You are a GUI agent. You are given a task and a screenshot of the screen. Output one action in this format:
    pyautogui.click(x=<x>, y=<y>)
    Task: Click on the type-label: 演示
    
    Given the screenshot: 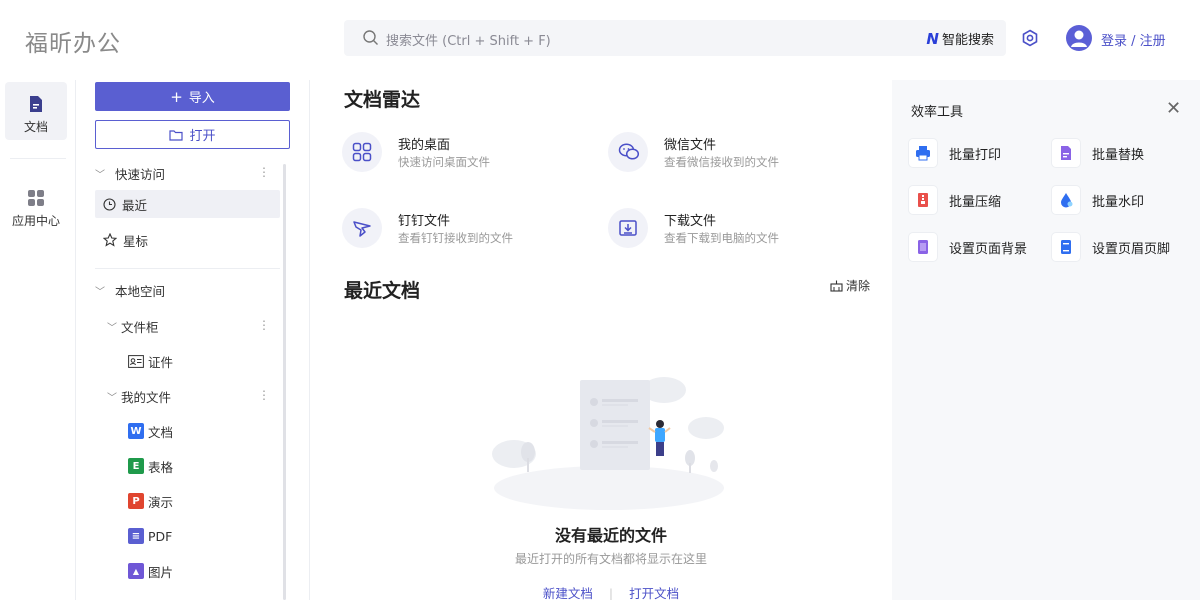 What is the action you would take?
    pyautogui.click(x=161, y=502)
    